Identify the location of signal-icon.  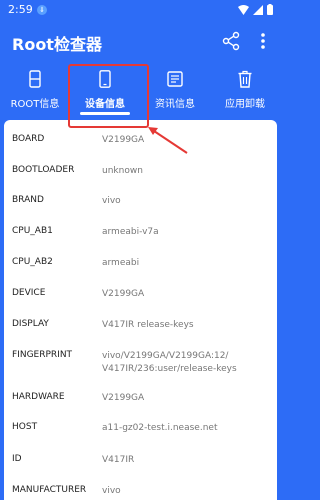
(258, 9).